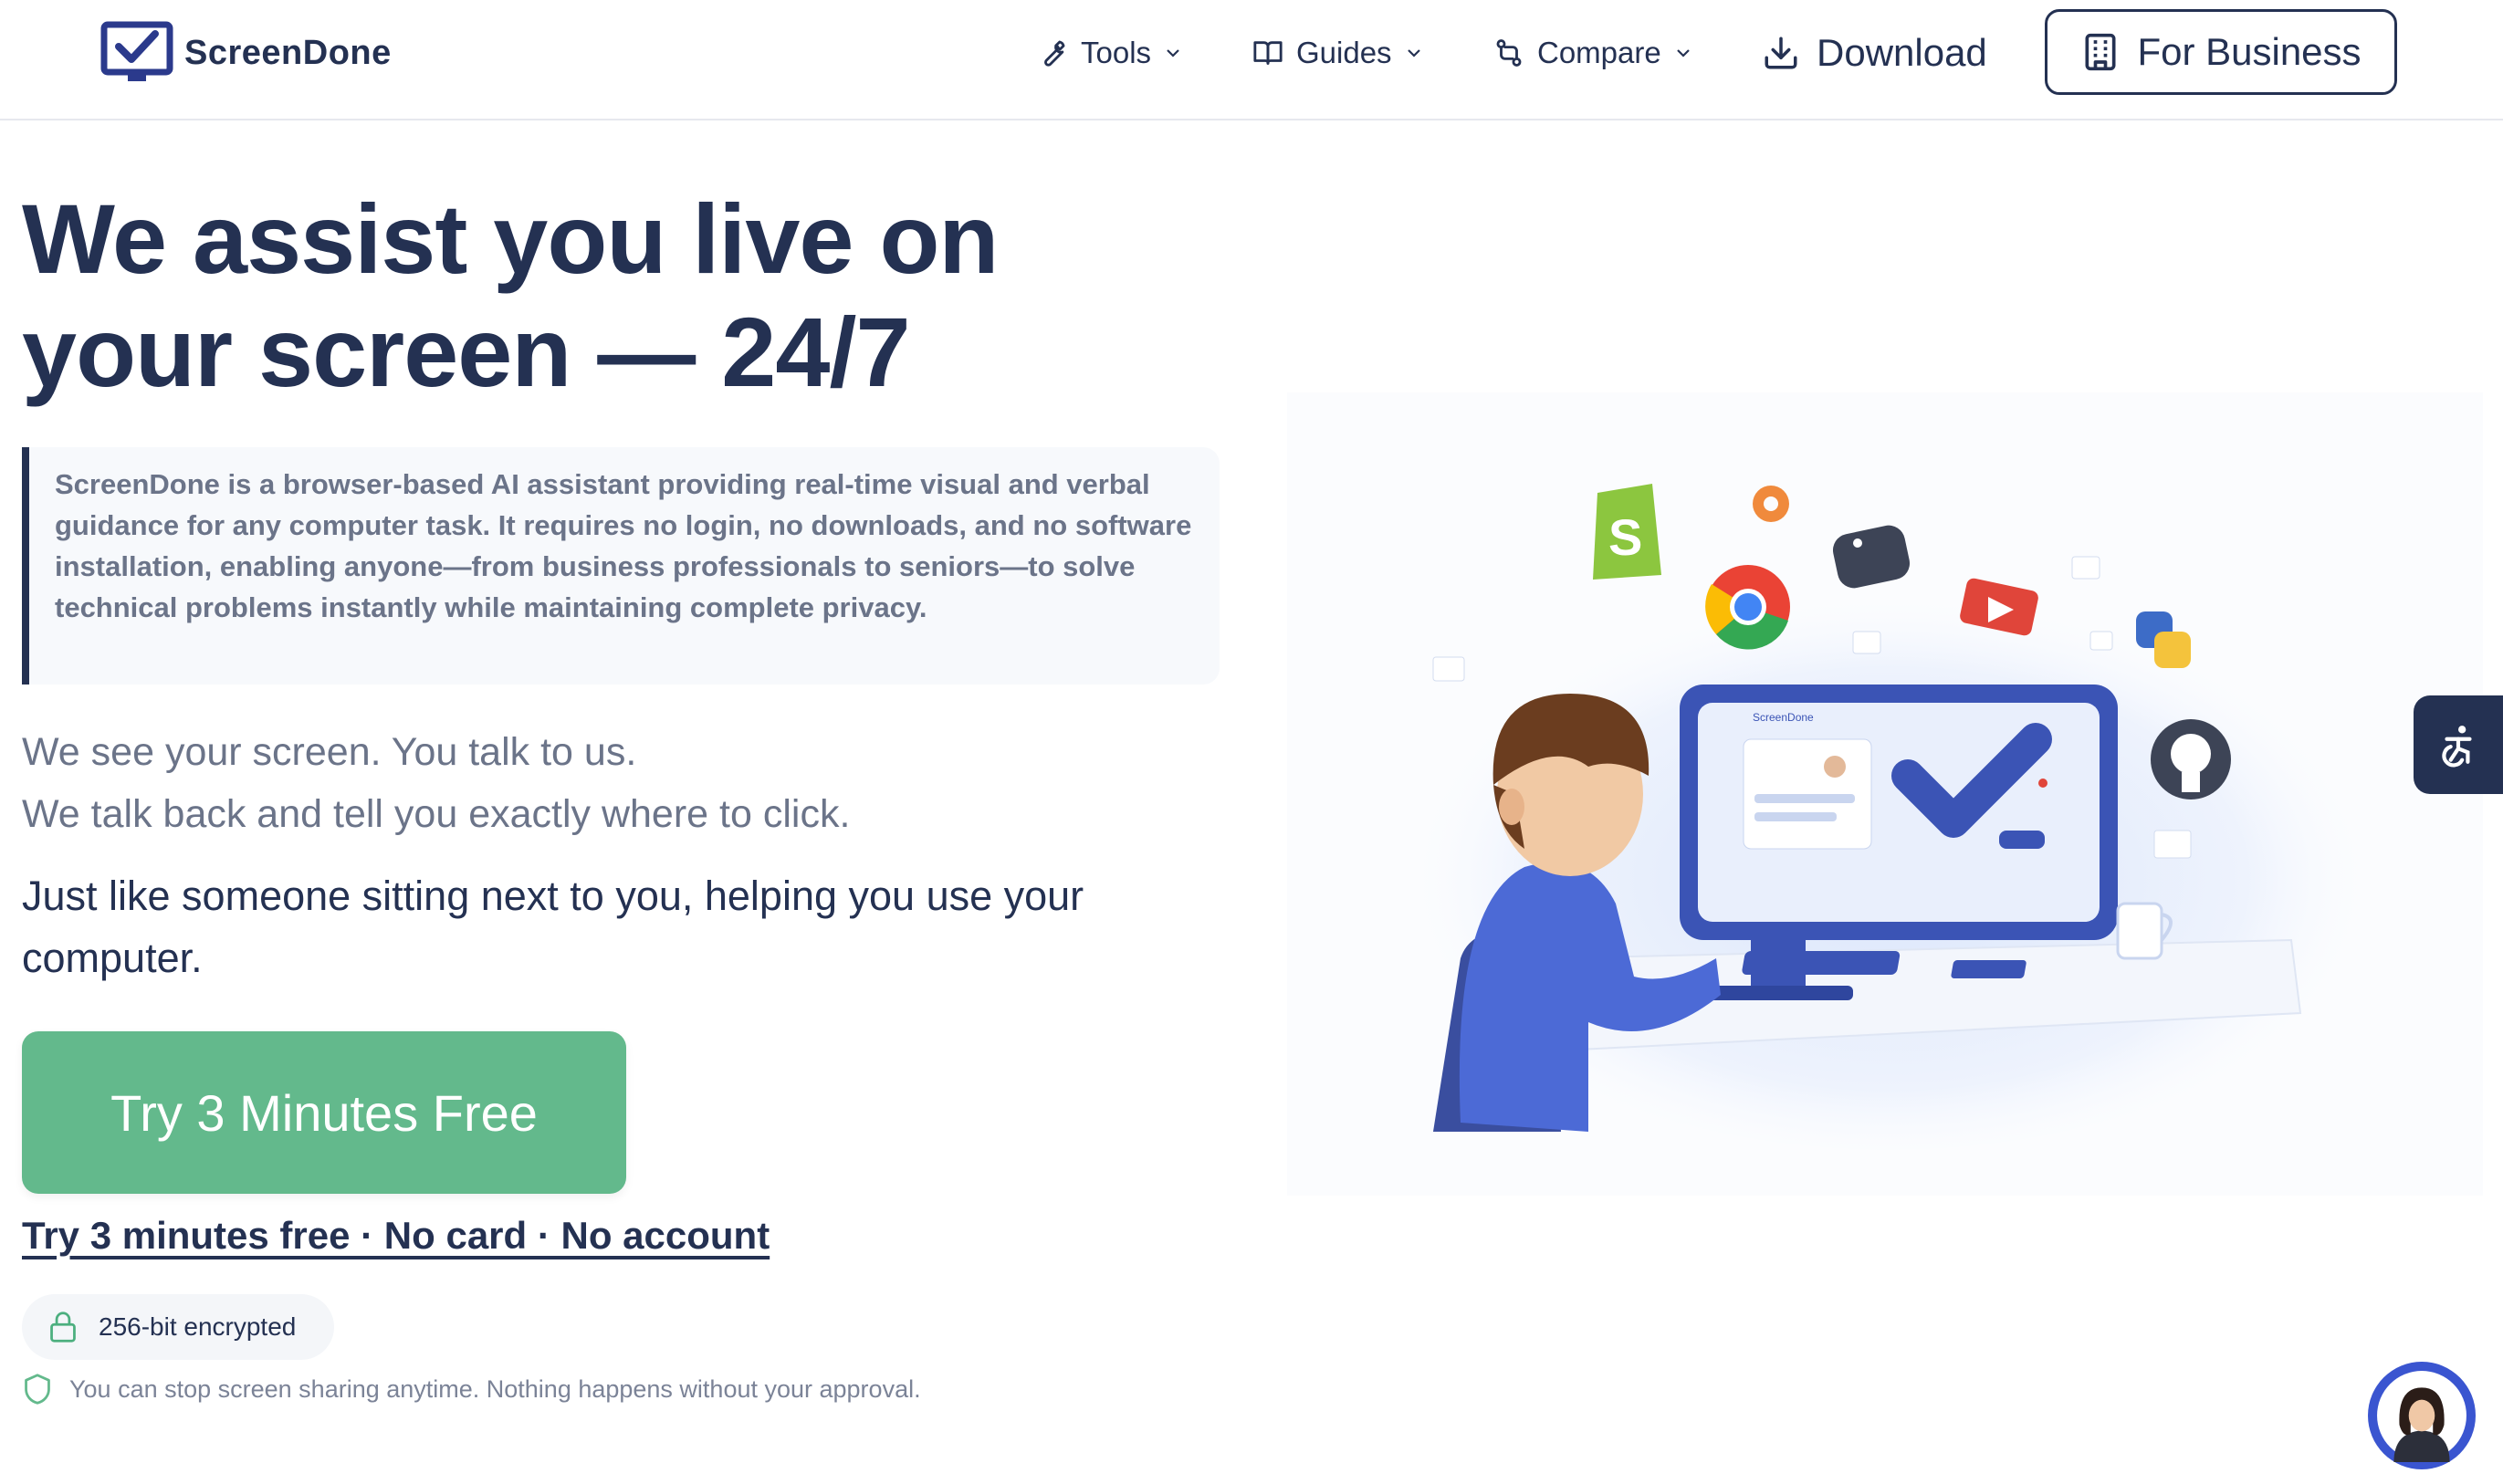 The width and height of the screenshot is (2503, 1484). Describe the element at coordinates (1054, 53) in the screenshot. I see `wrench-icon` at that location.